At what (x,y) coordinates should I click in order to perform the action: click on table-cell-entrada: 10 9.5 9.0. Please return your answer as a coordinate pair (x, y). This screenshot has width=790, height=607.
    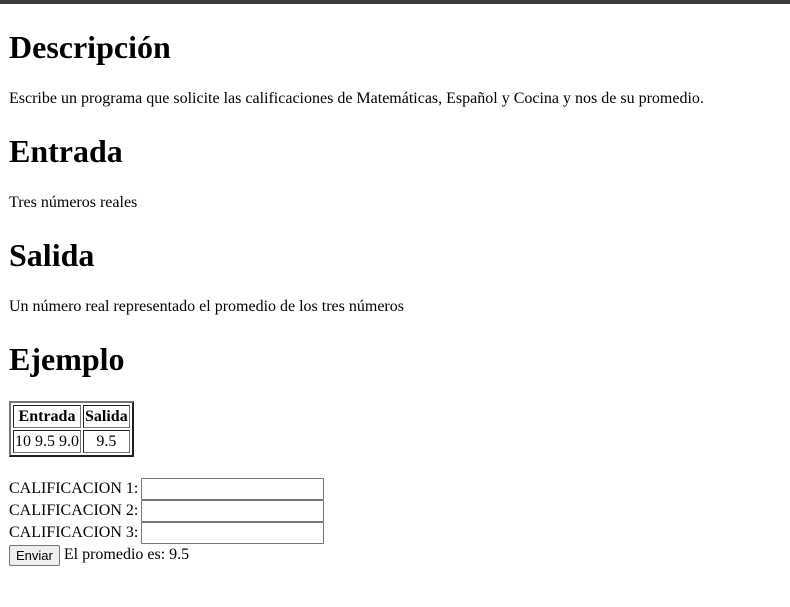
    Looking at the image, I should click on (47, 441).